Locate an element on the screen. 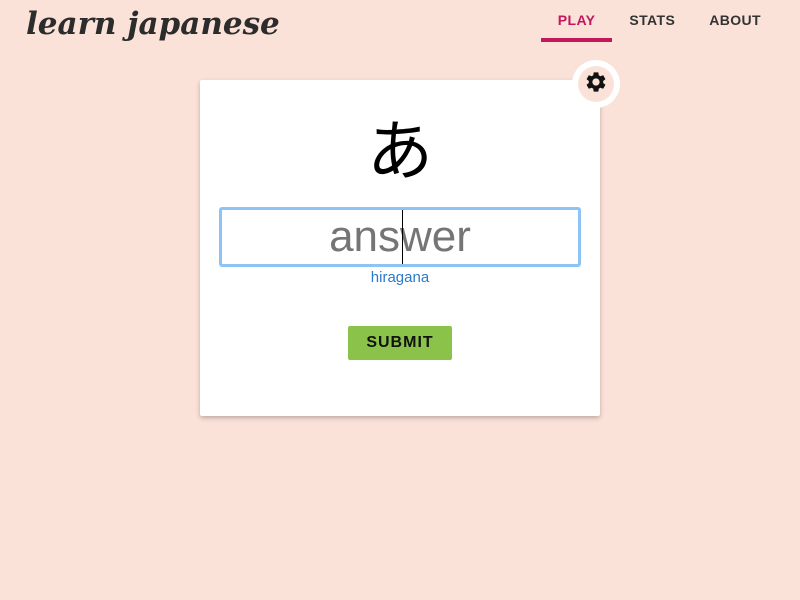  settings-button is located at coordinates (596, 84).